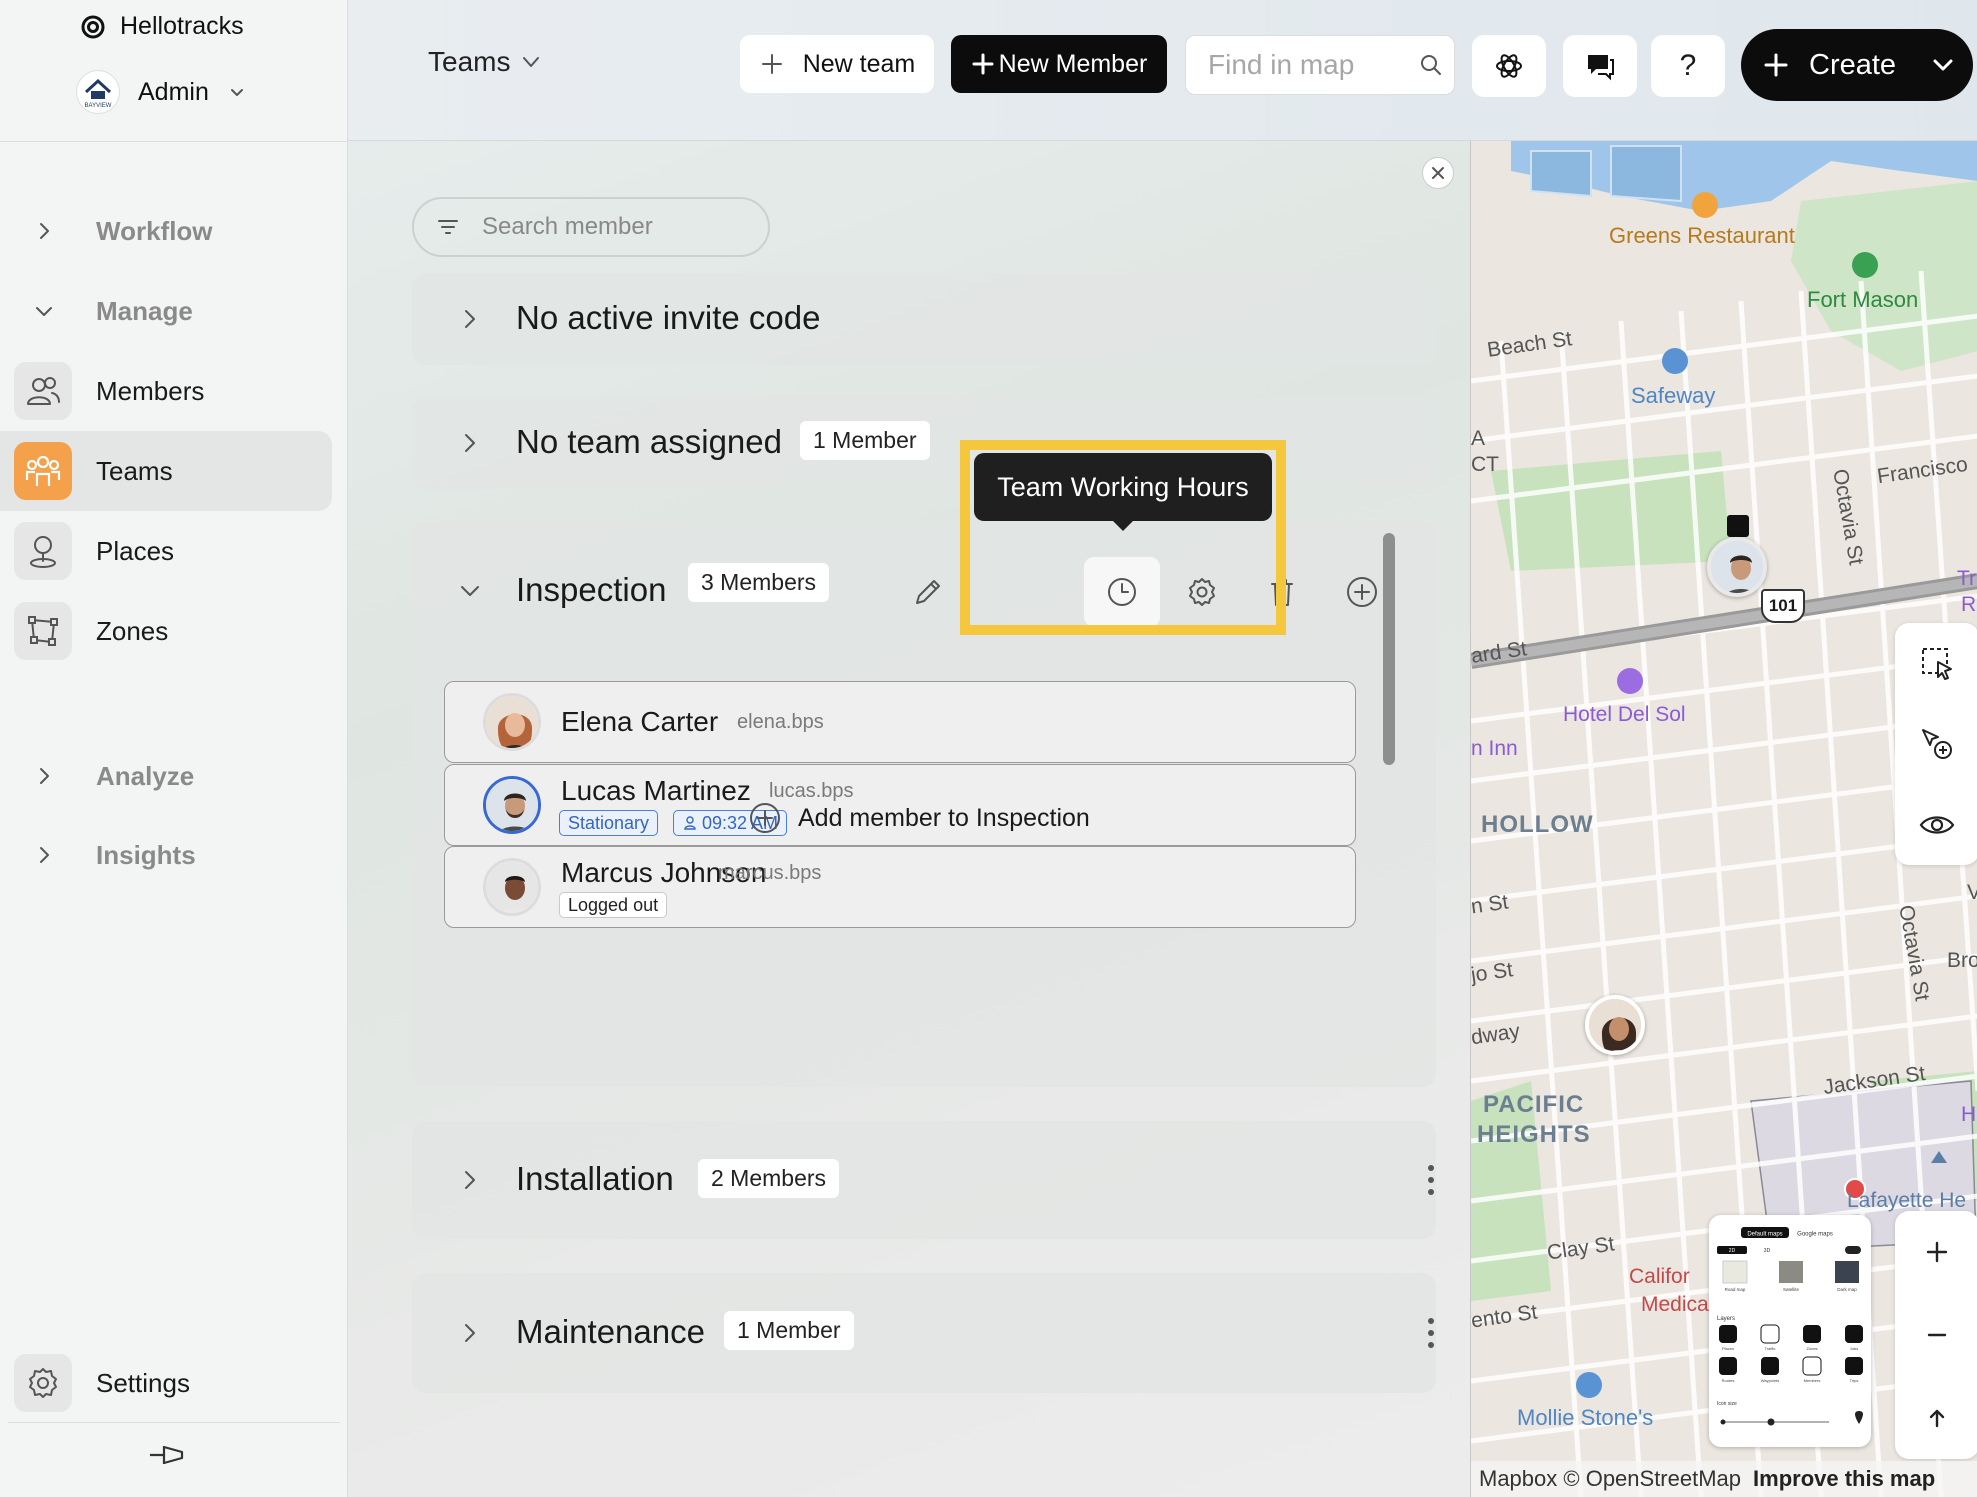 Image resolution: width=1977 pixels, height=1497 pixels. What do you see at coordinates (1675, 1304) in the screenshot?
I see `map-label: Medica` at bounding box center [1675, 1304].